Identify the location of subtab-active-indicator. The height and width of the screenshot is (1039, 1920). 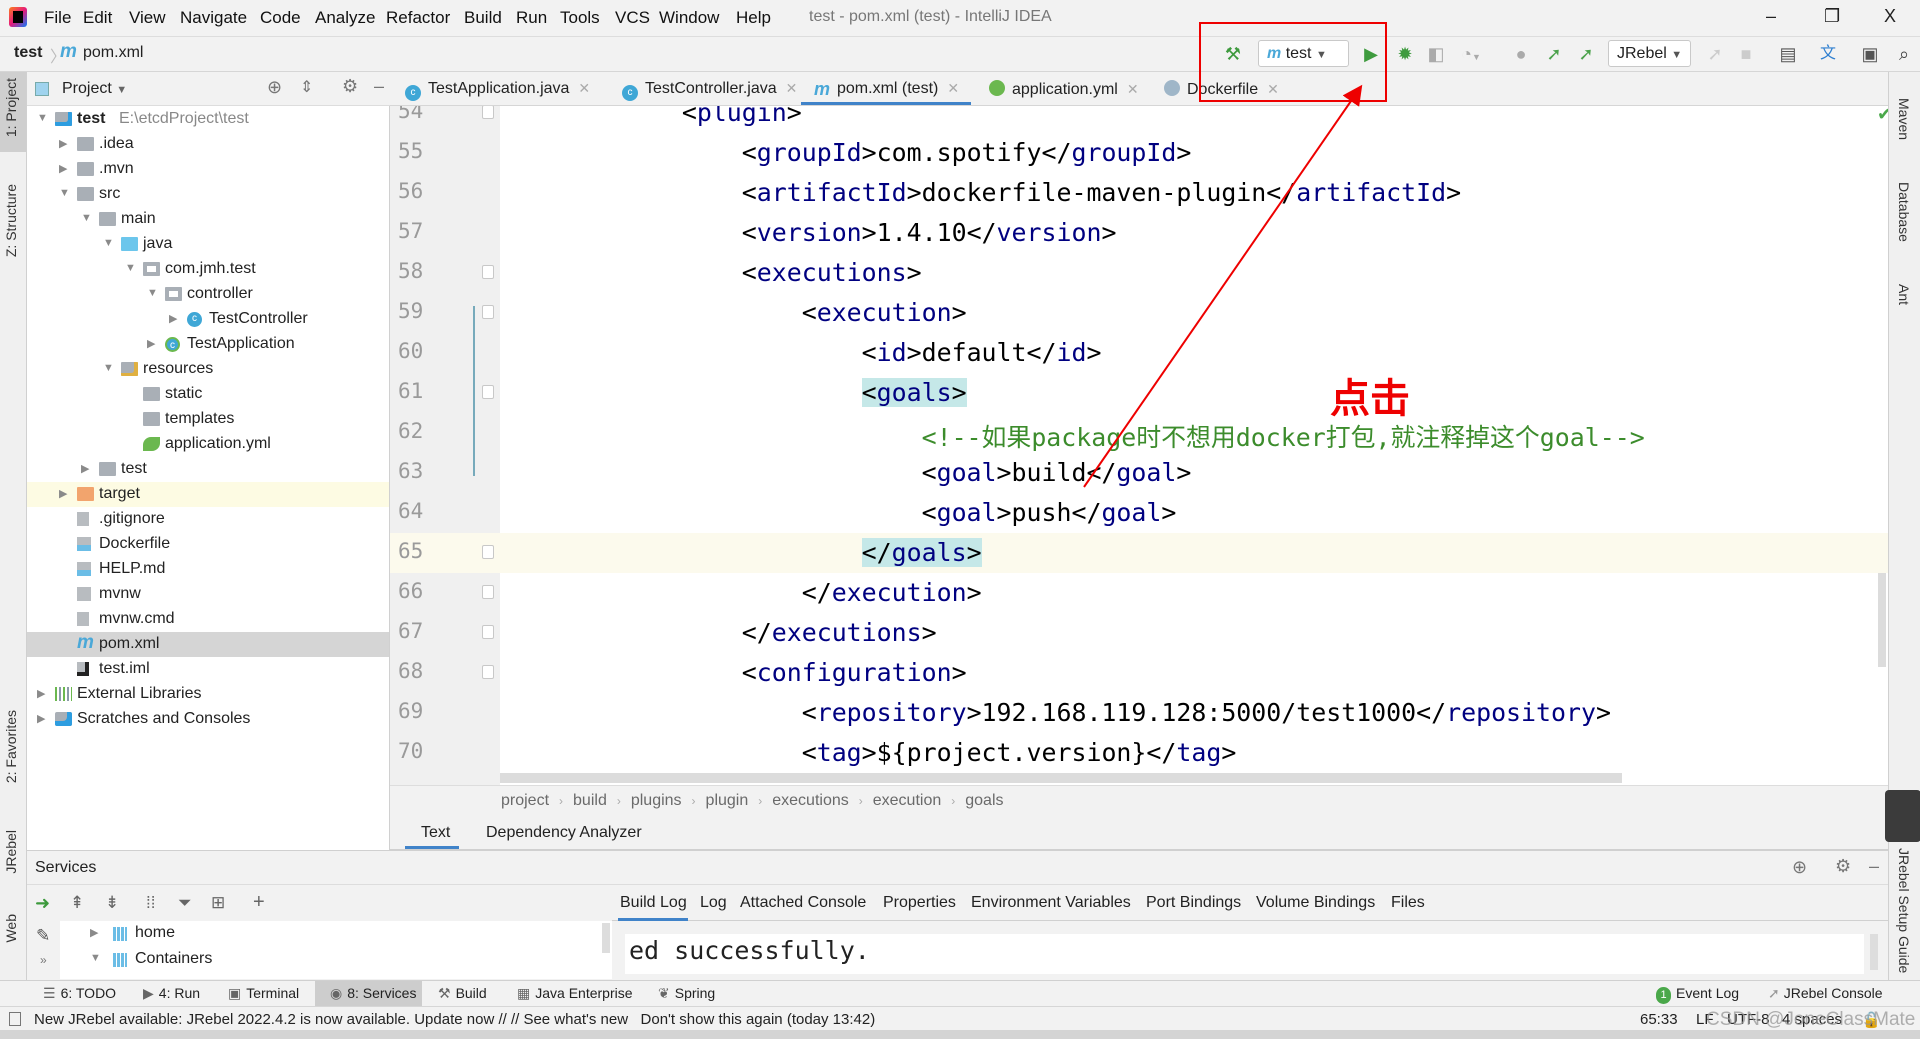
(432, 847).